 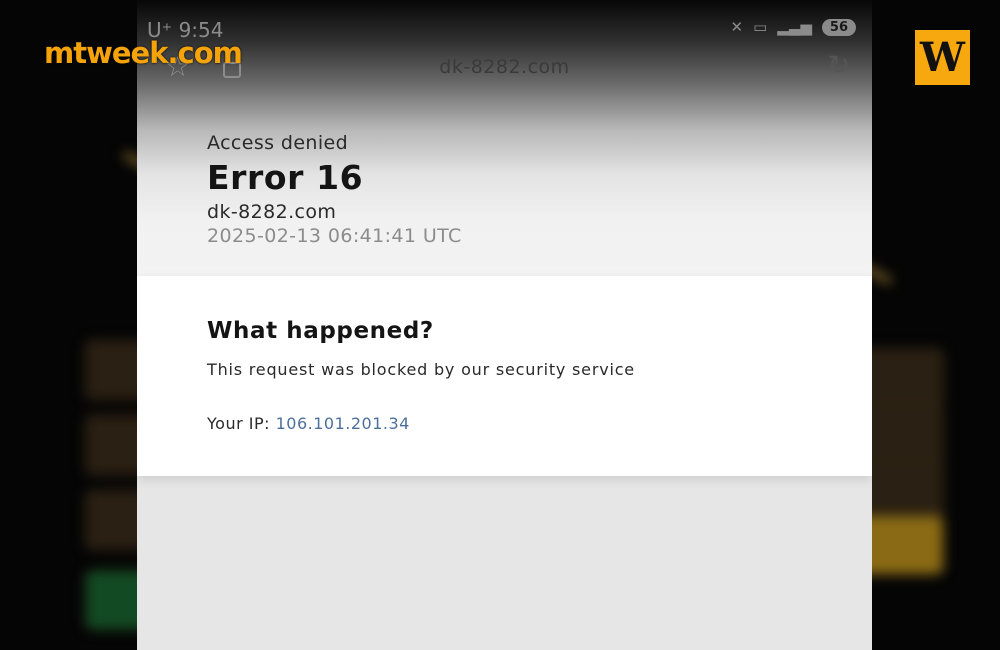 What do you see at coordinates (238, 423) in the screenshot?
I see `ip-label: Your IP:` at bounding box center [238, 423].